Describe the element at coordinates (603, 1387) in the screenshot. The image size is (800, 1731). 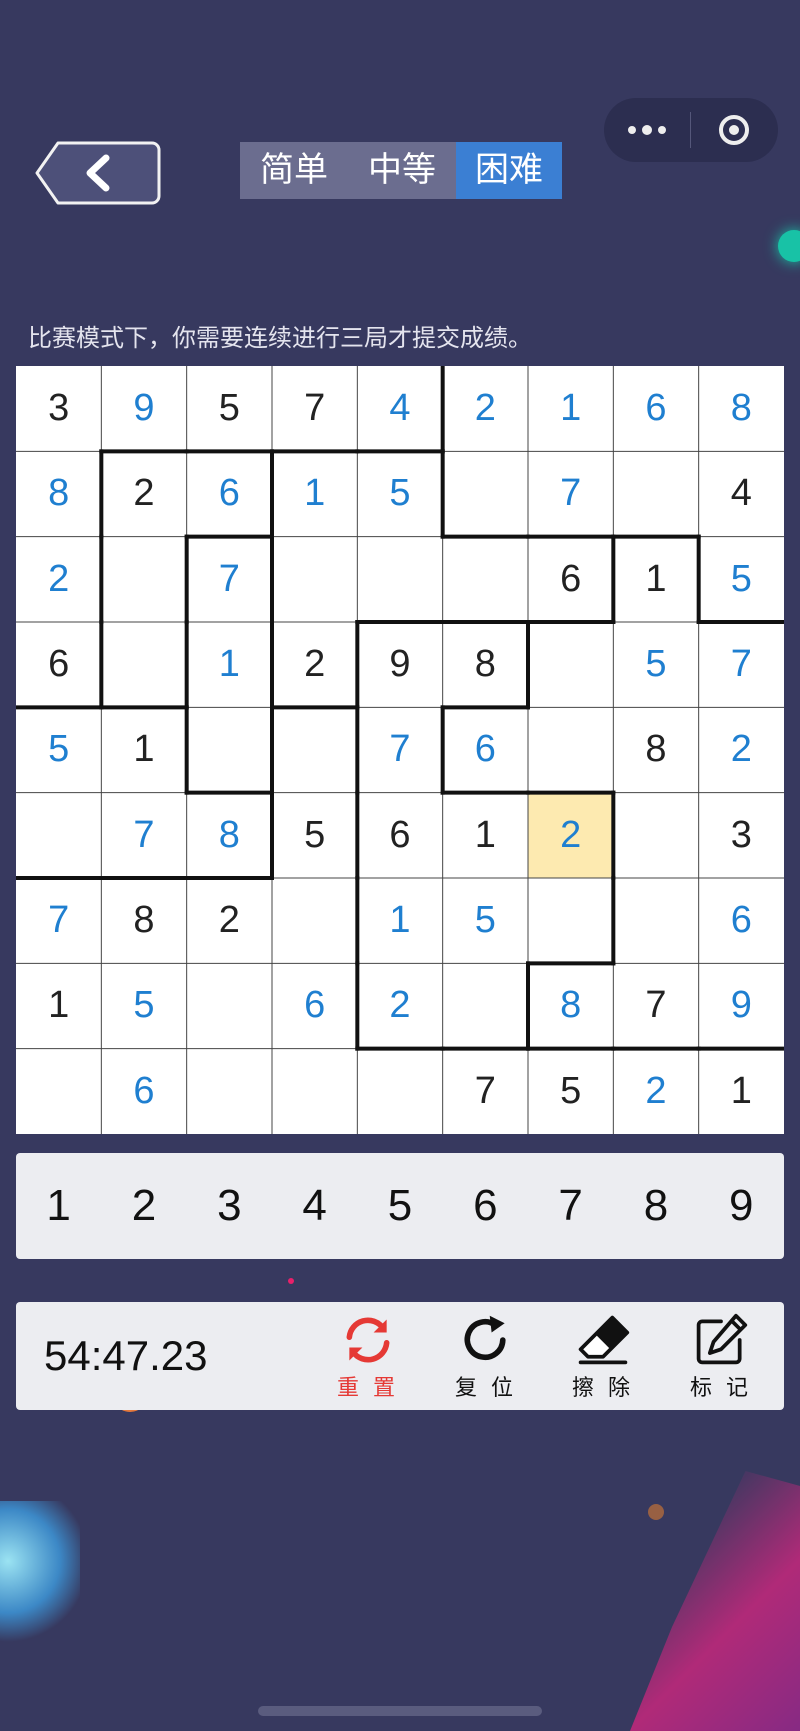
I see `erase-label: 擦 除` at that location.